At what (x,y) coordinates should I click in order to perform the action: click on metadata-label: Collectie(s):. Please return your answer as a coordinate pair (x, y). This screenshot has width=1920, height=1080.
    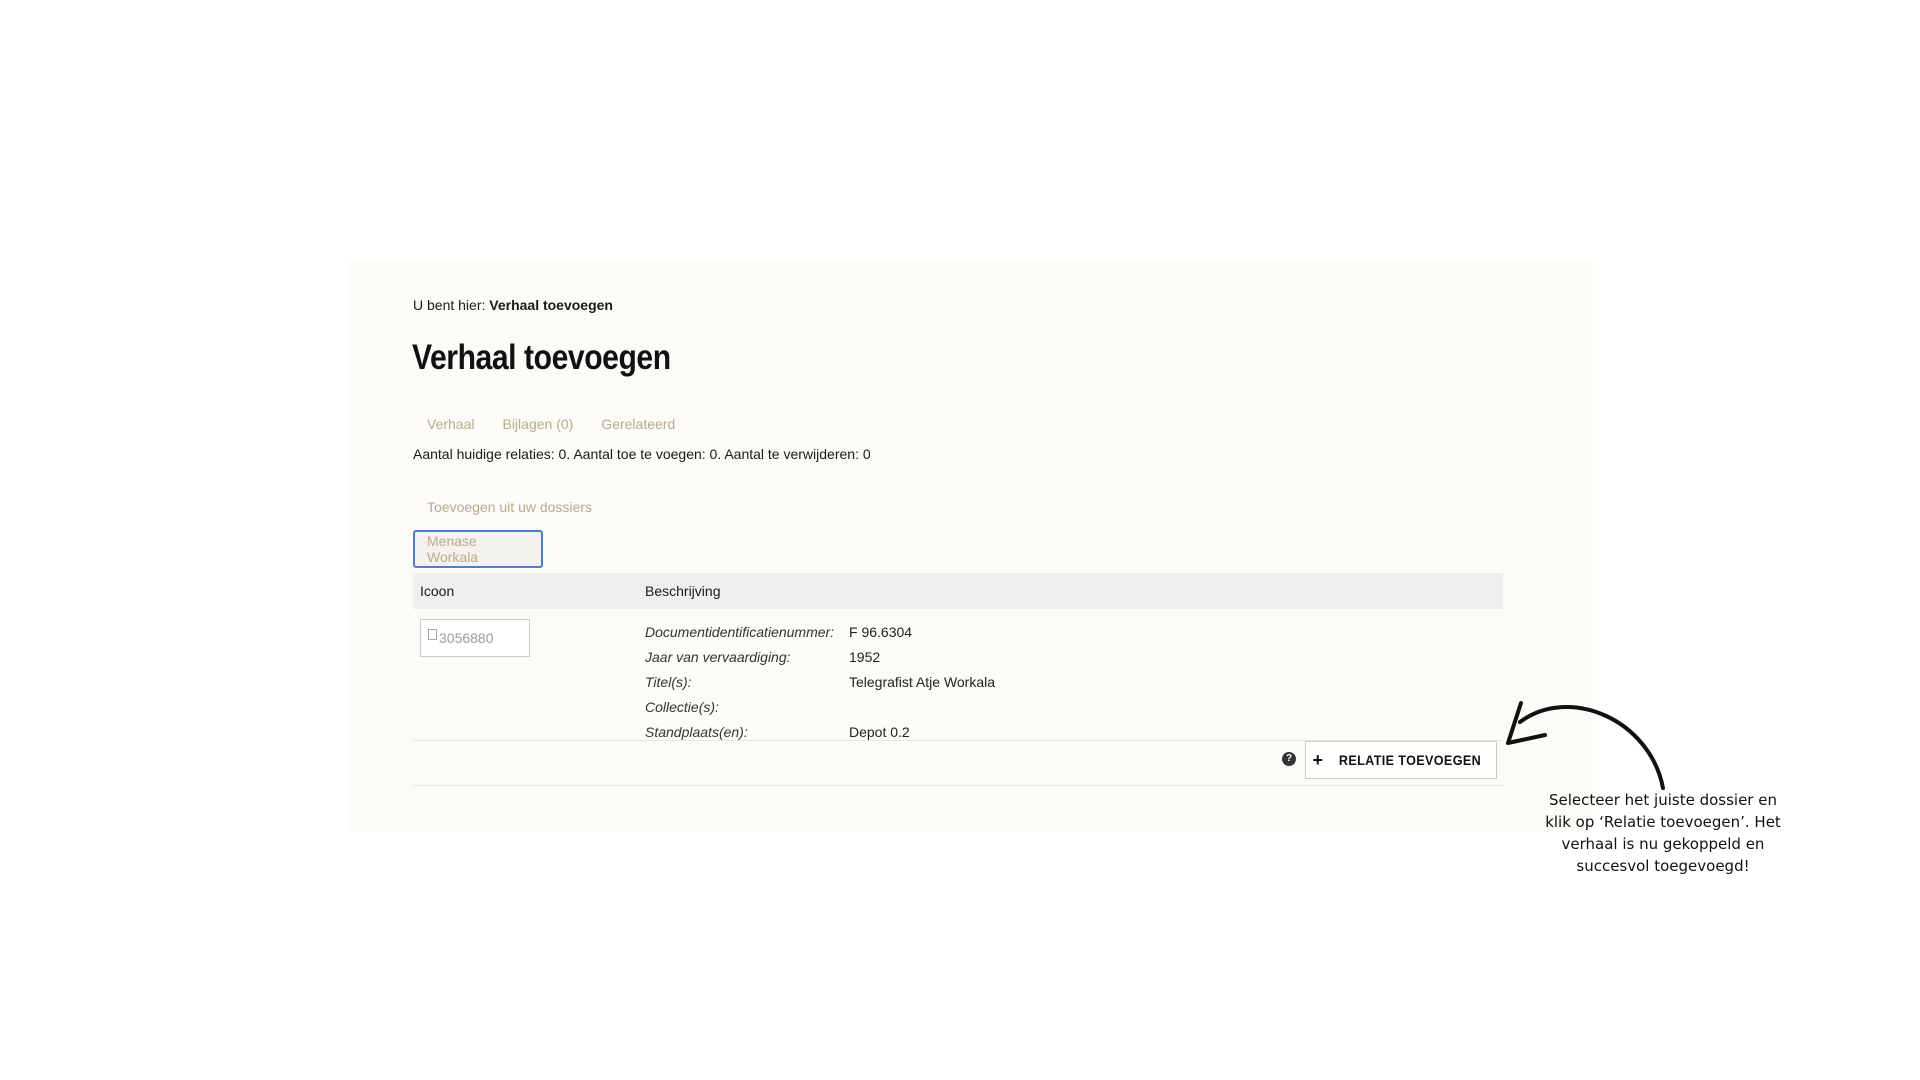
    Looking at the image, I should click on (682, 706).